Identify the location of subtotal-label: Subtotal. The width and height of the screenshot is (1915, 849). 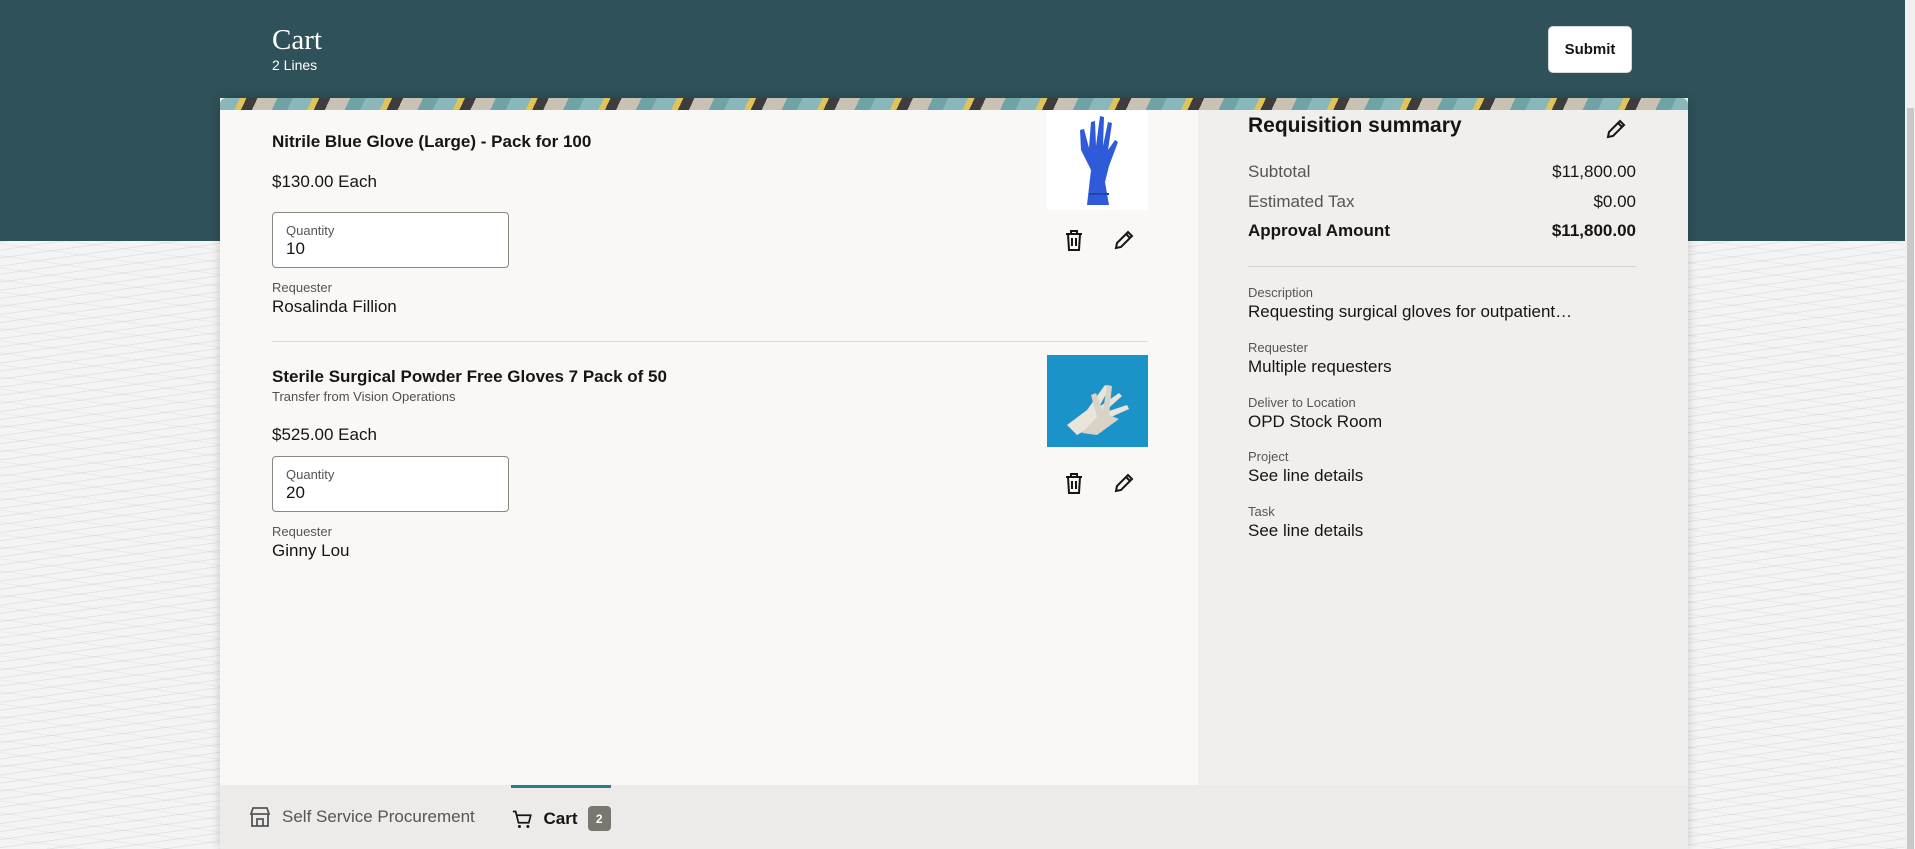
(1279, 171).